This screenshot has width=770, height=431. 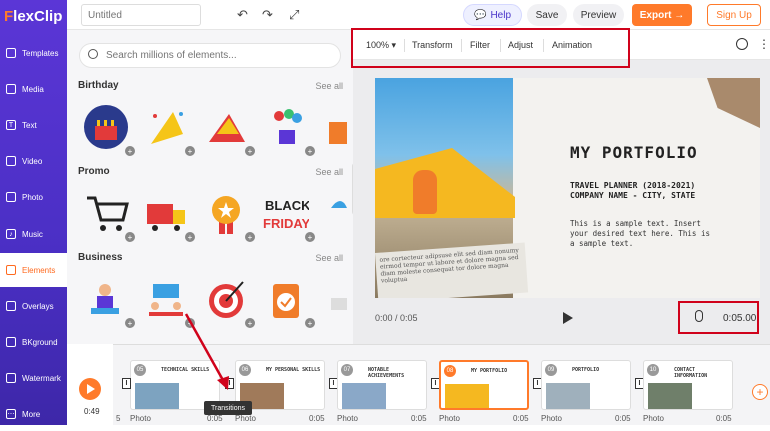 I want to click on timeline-clip-10: 10 CONTACT INFORMATION, so click(x=688, y=385).